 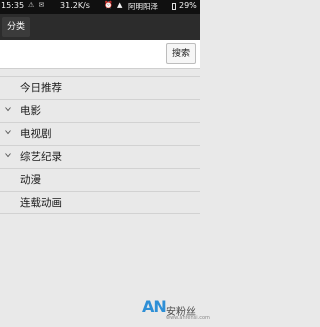 What do you see at coordinates (188, 5) in the screenshot?
I see `battery-level: 29%` at bounding box center [188, 5].